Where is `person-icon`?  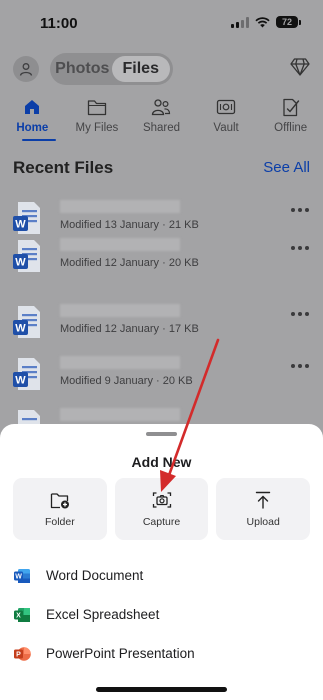 person-icon is located at coordinates (26, 69).